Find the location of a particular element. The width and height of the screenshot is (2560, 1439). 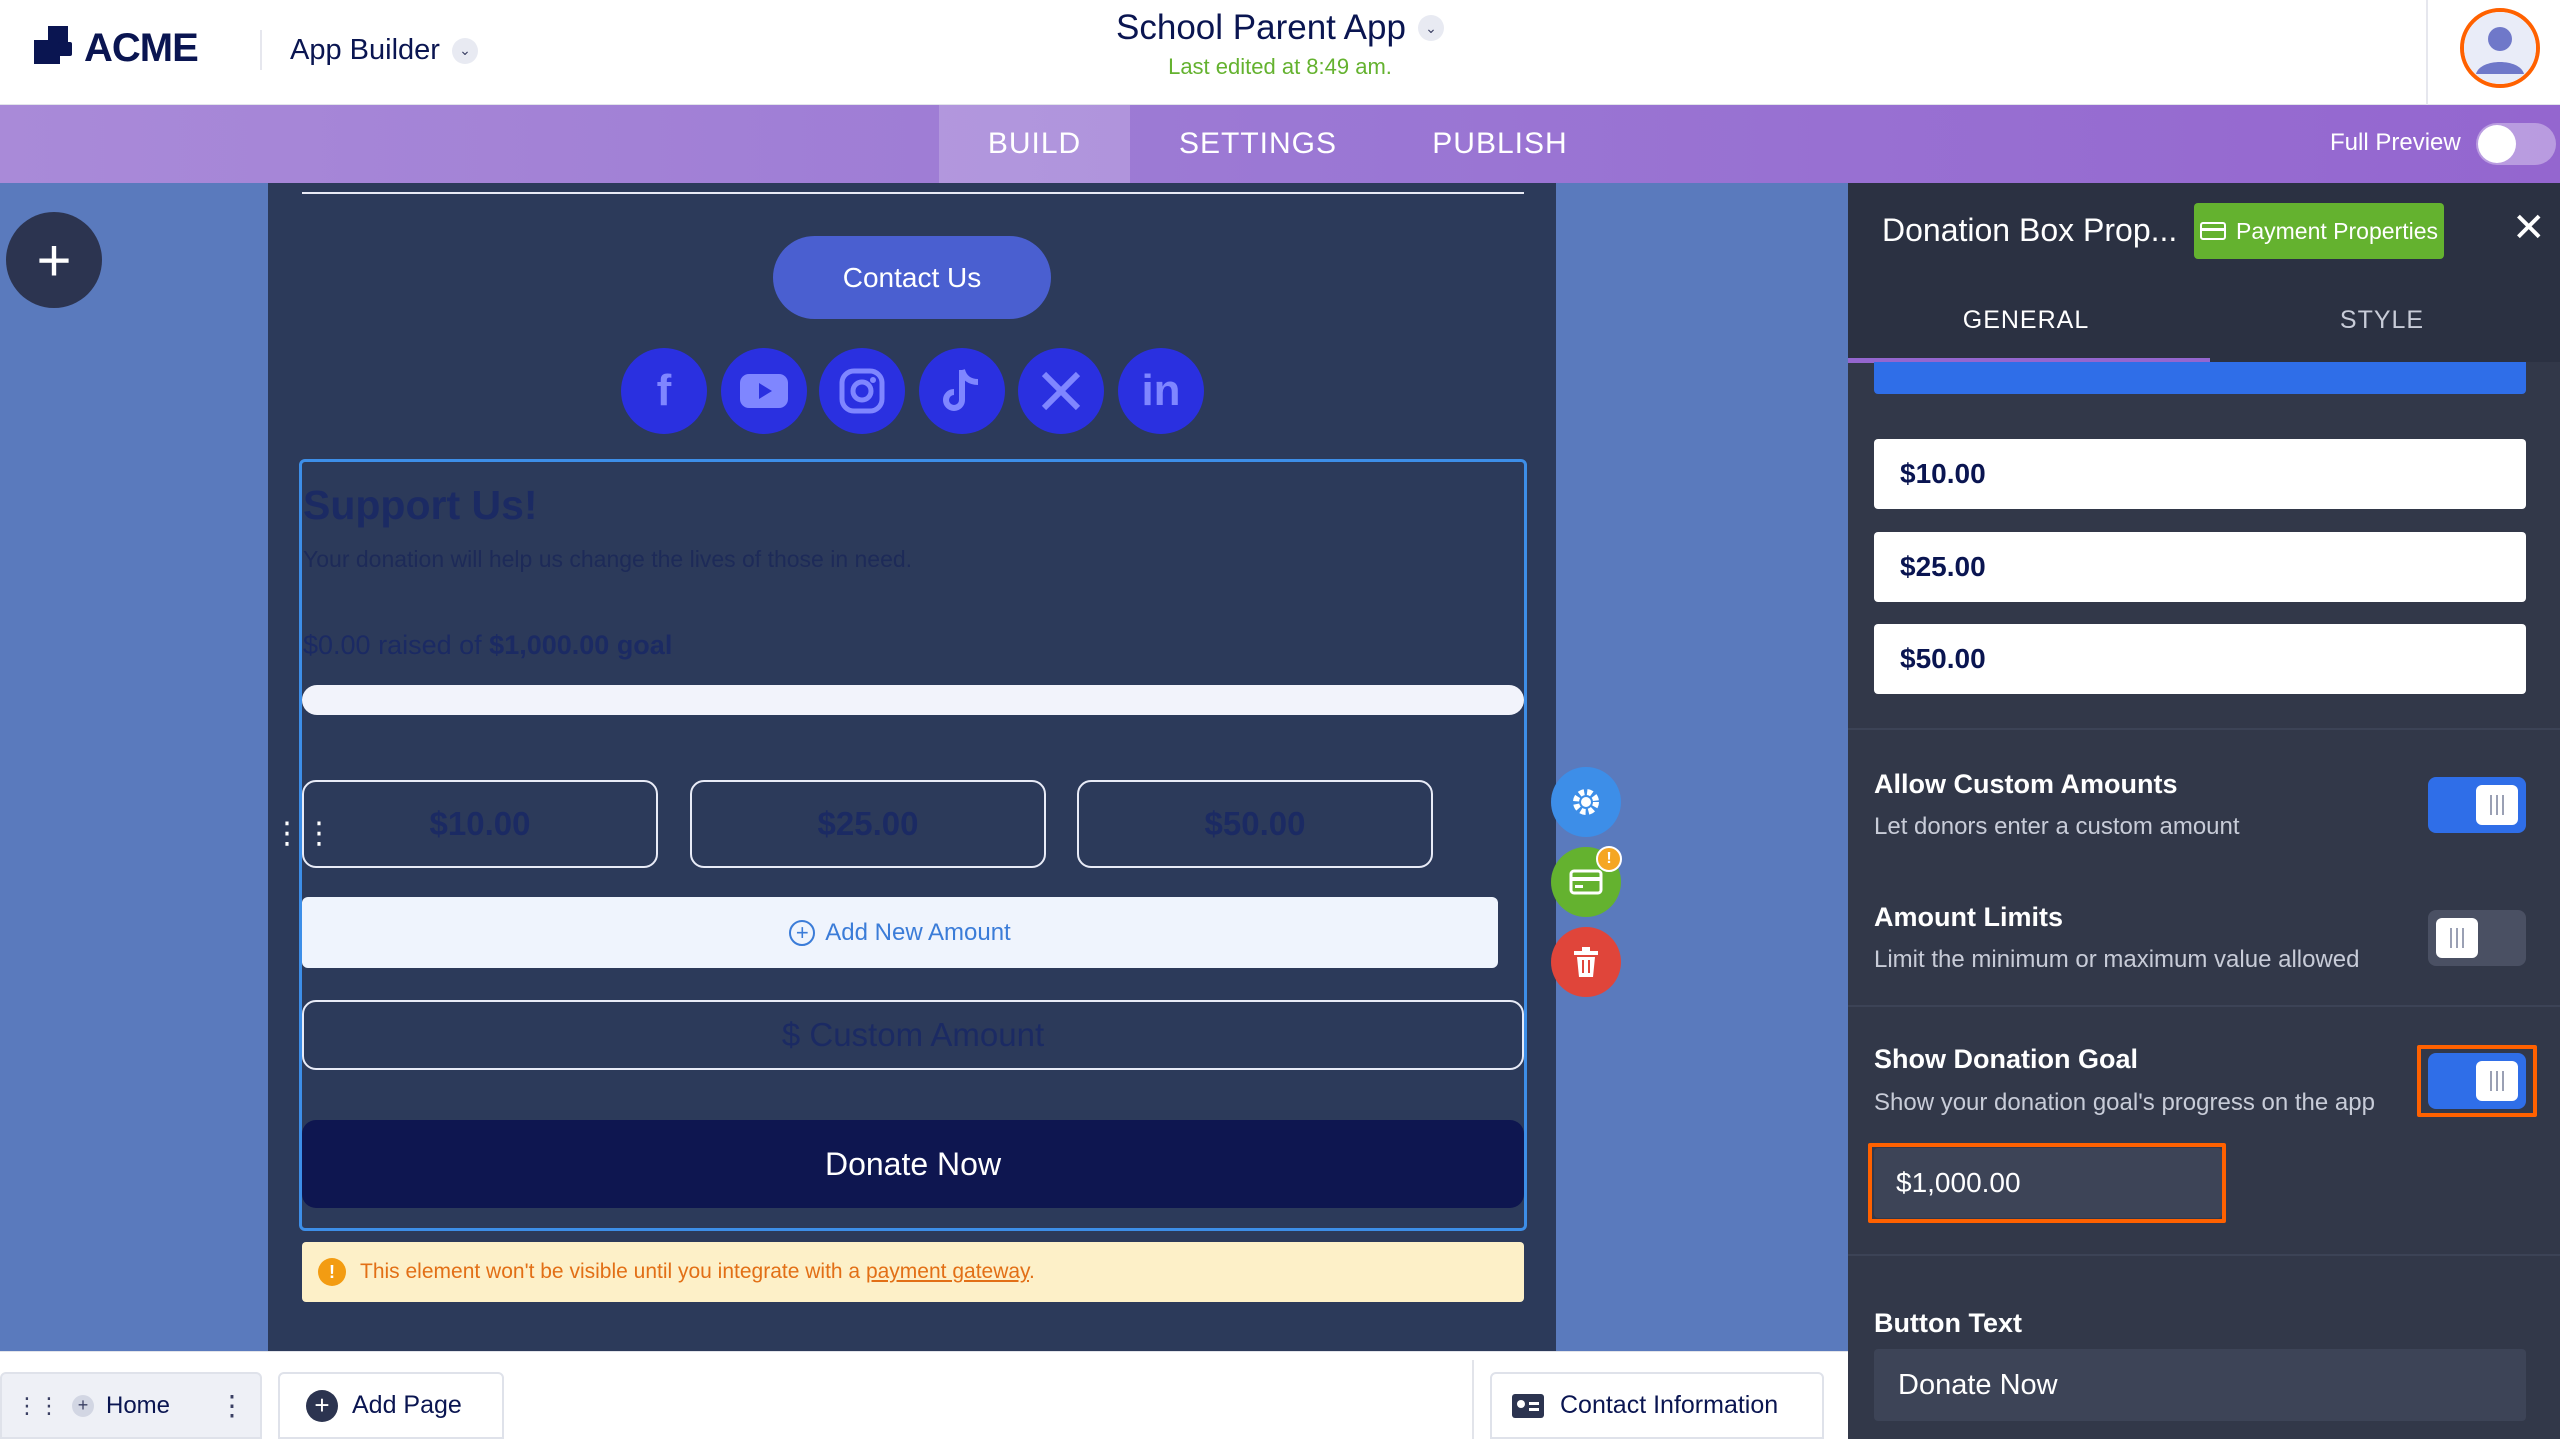

app-title: School Parent App is located at coordinates (1261, 27).